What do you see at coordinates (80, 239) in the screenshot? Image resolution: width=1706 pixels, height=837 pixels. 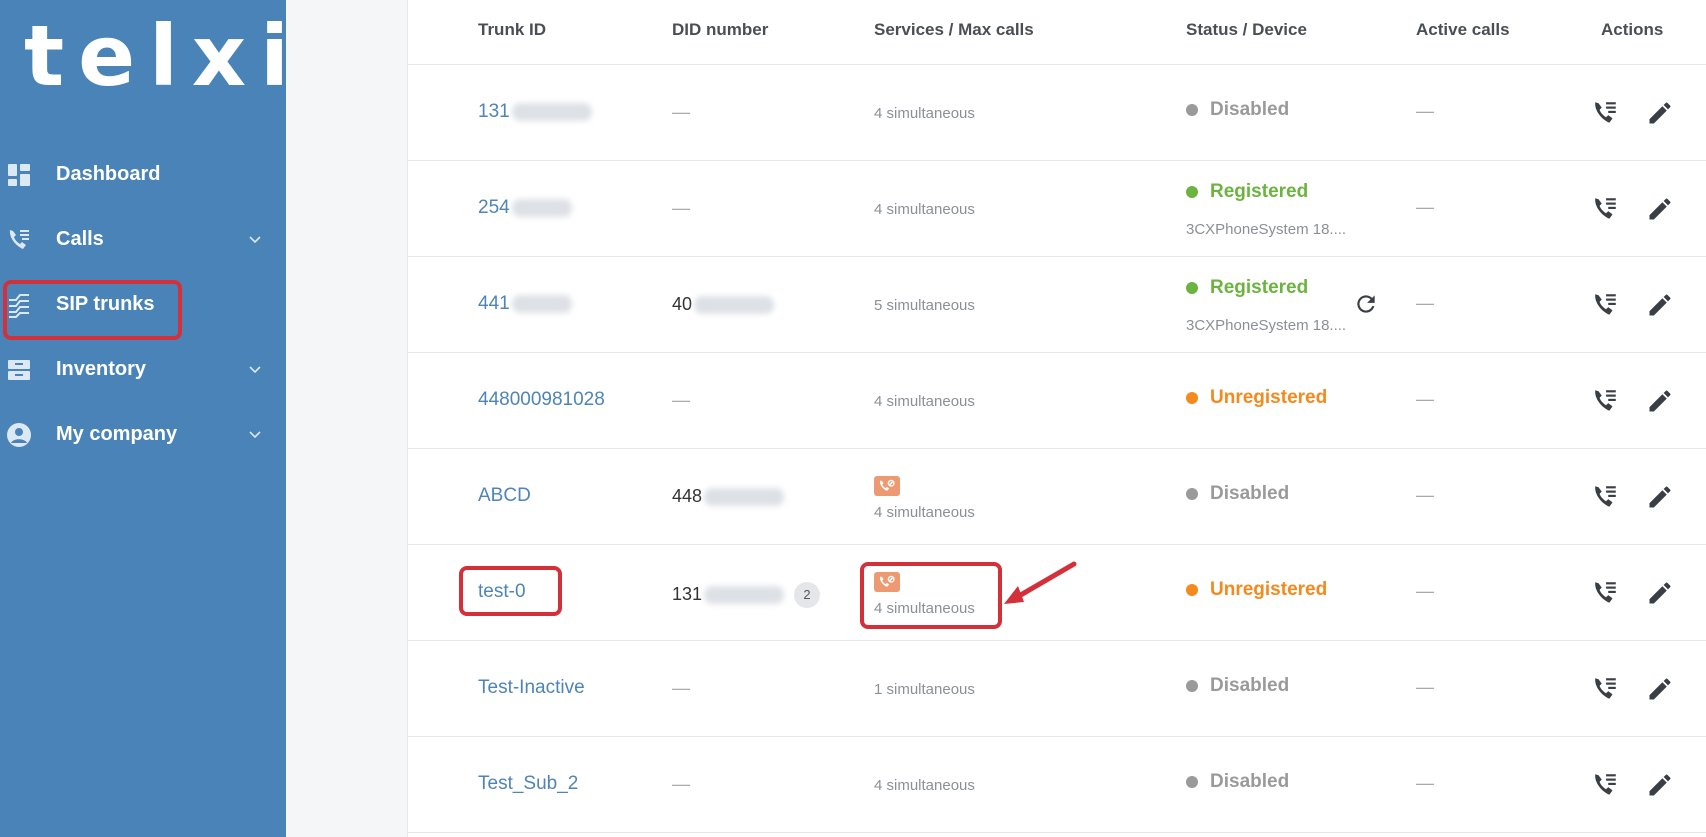 I see `sidebar-item-label: Calls` at bounding box center [80, 239].